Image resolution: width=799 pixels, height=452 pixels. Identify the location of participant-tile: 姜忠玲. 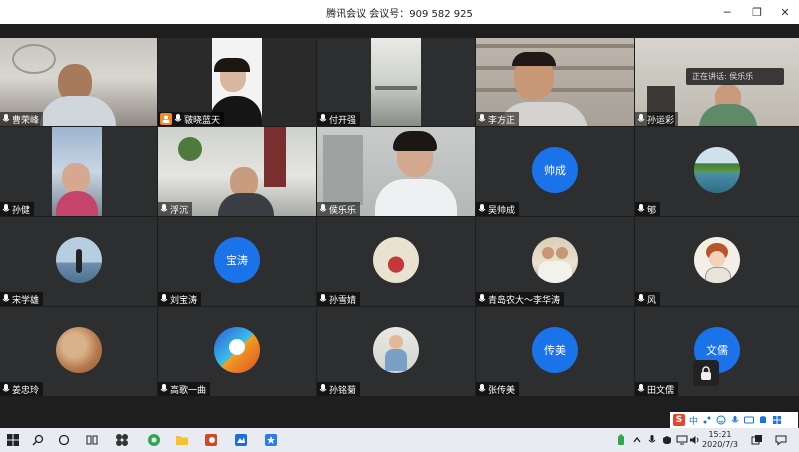
(78, 351).